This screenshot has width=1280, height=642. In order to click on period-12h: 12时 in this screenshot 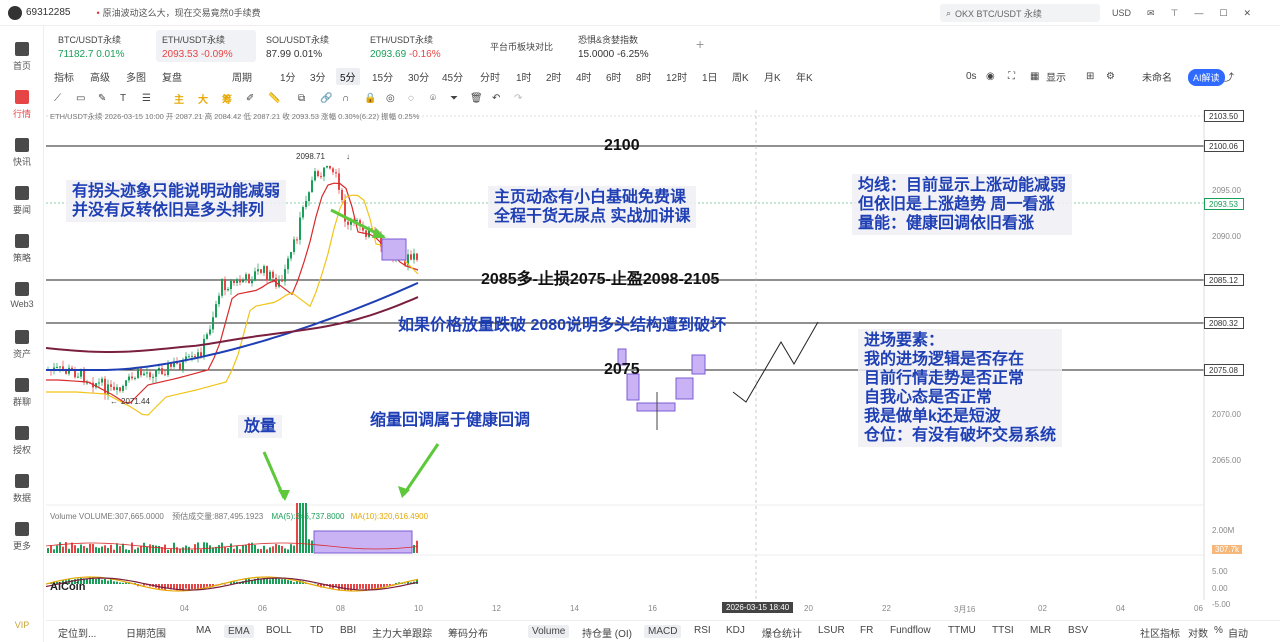, I will do `click(676, 76)`.